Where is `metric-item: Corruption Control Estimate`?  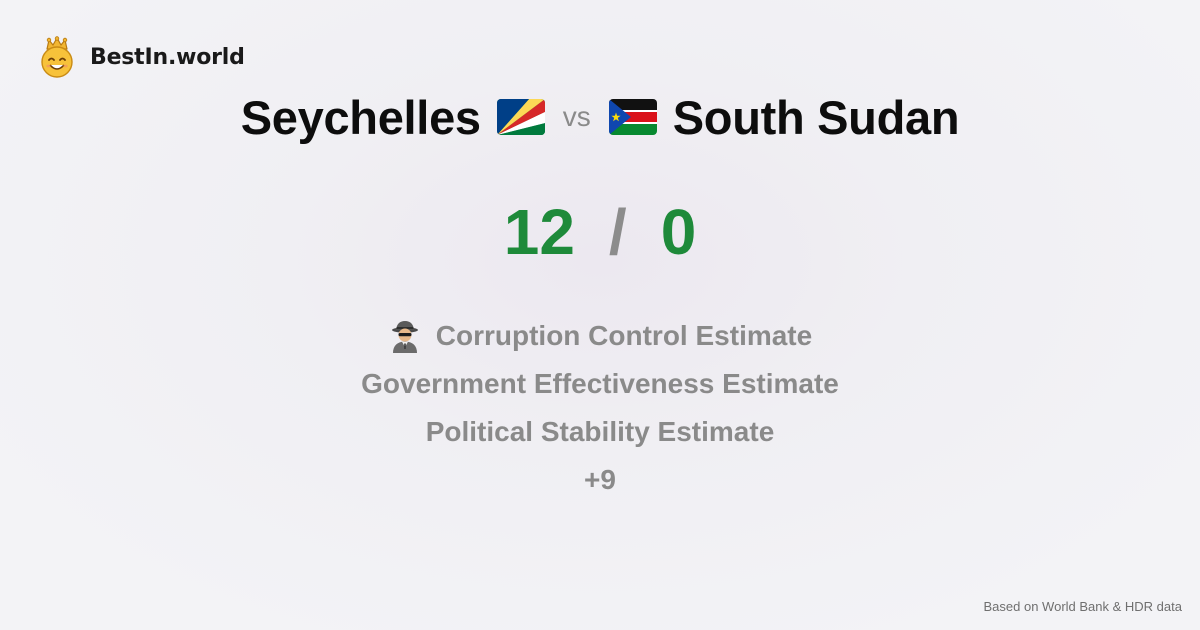
metric-item: Corruption Control Estimate is located at coordinates (600, 336).